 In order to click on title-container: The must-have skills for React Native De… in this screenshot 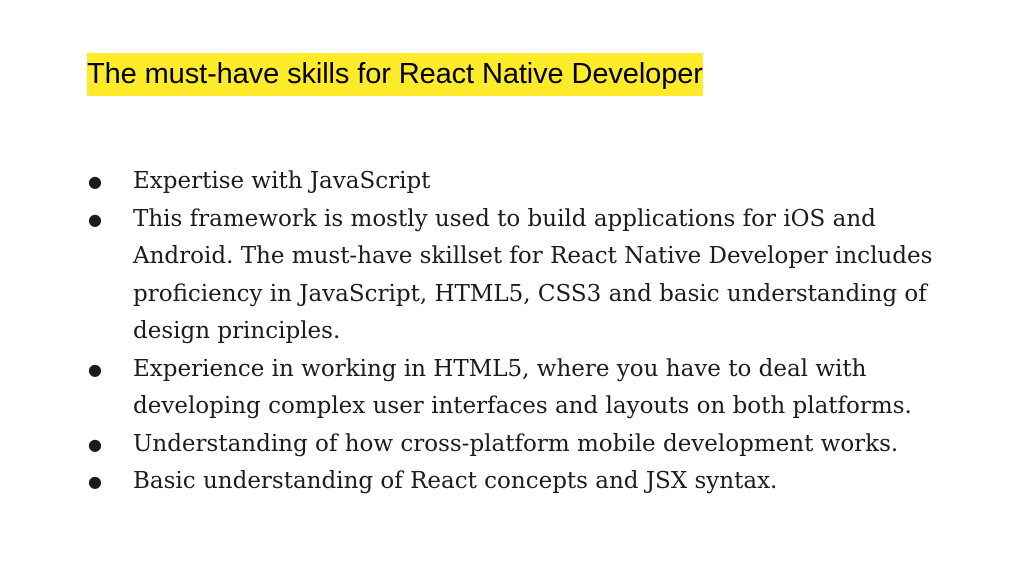, I will do `click(395, 74)`.